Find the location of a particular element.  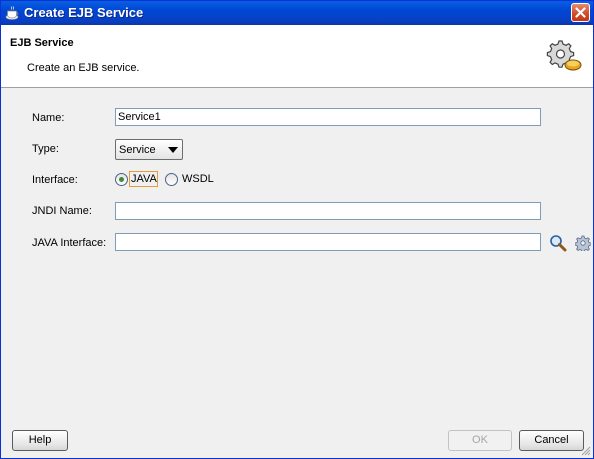

radio-selected-dot is located at coordinates (121, 179).